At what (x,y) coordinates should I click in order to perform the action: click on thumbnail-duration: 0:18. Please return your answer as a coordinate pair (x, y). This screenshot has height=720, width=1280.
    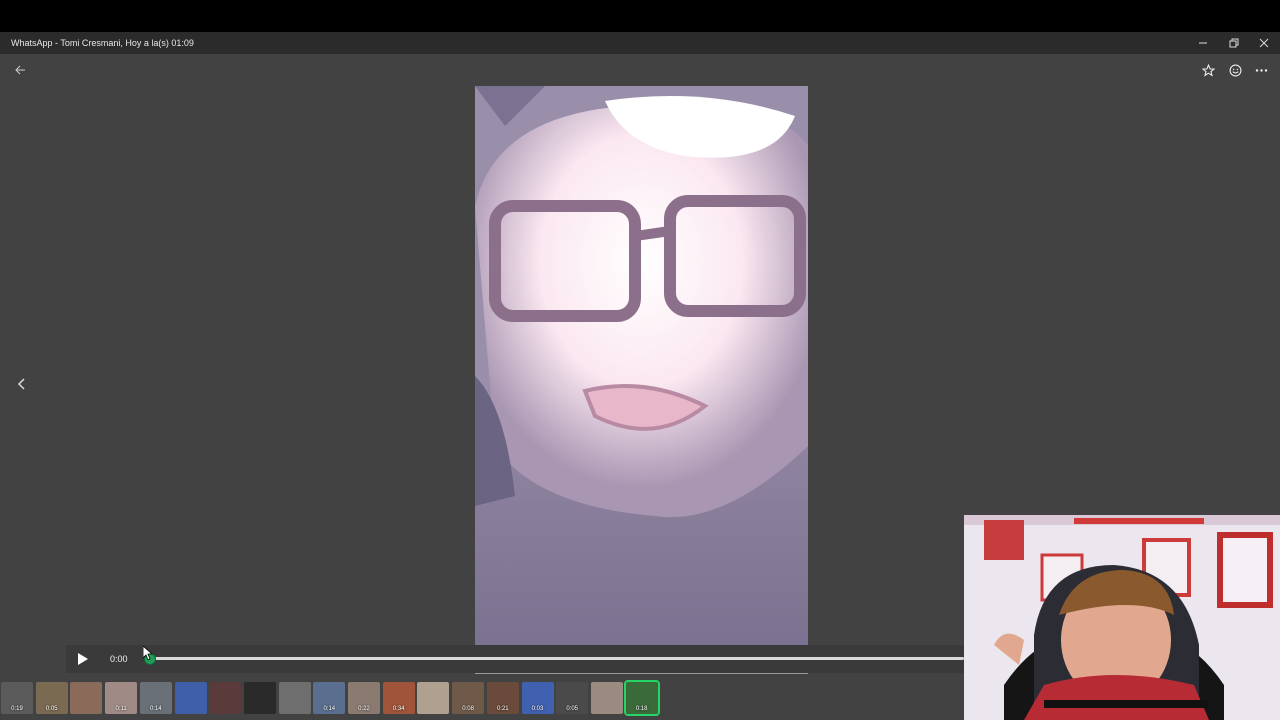
    Looking at the image, I should click on (641, 709).